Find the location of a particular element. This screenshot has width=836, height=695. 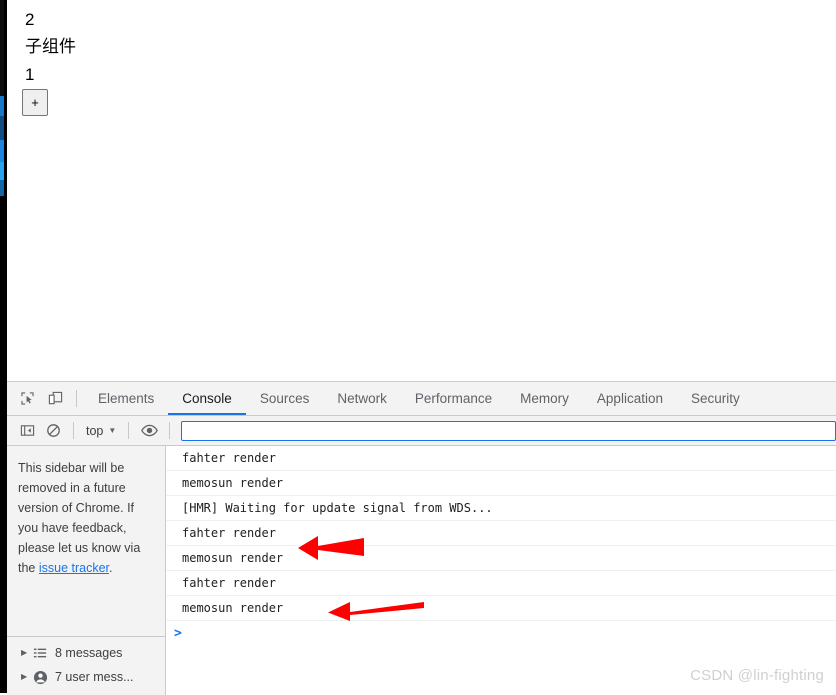

device-toolbar-icon is located at coordinates (55, 399).